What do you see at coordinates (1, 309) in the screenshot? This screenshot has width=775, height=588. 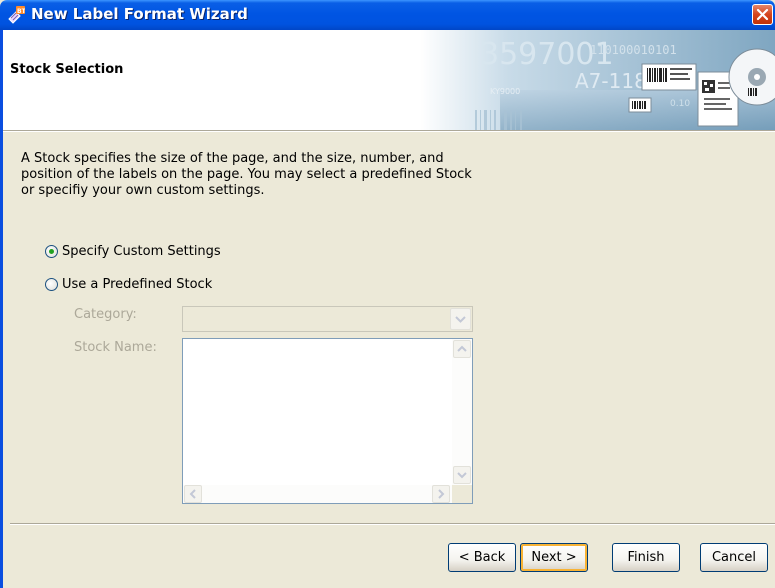 I see `window-left-border` at bounding box center [1, 309].